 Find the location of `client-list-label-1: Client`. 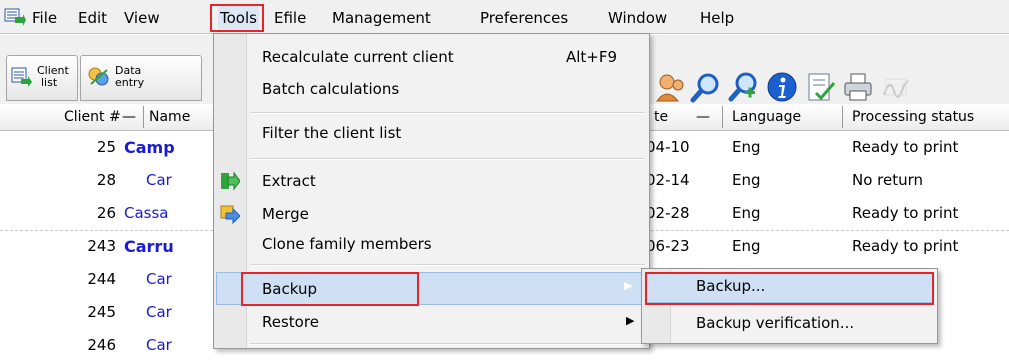

client-list-label-1: Client is located at coordinates (53, 70).